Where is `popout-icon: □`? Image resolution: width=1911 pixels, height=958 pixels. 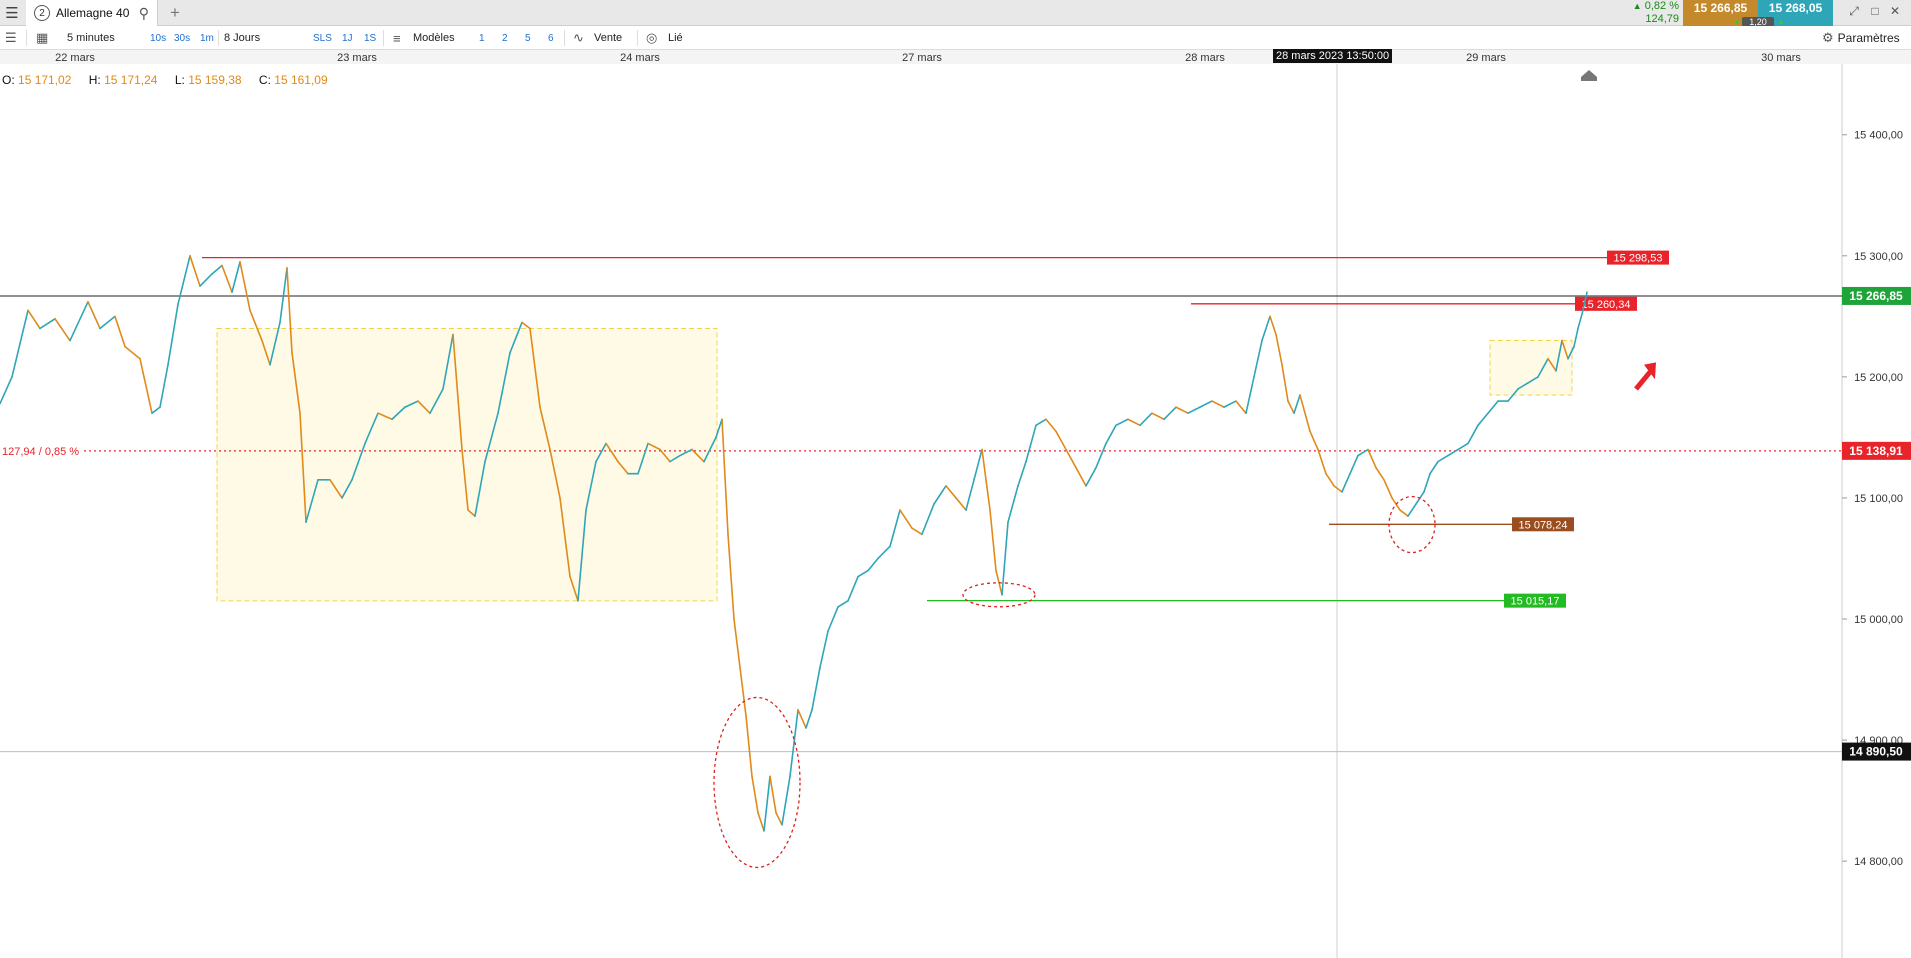 popout-icon: □ is located at coordinates (1875, 11).